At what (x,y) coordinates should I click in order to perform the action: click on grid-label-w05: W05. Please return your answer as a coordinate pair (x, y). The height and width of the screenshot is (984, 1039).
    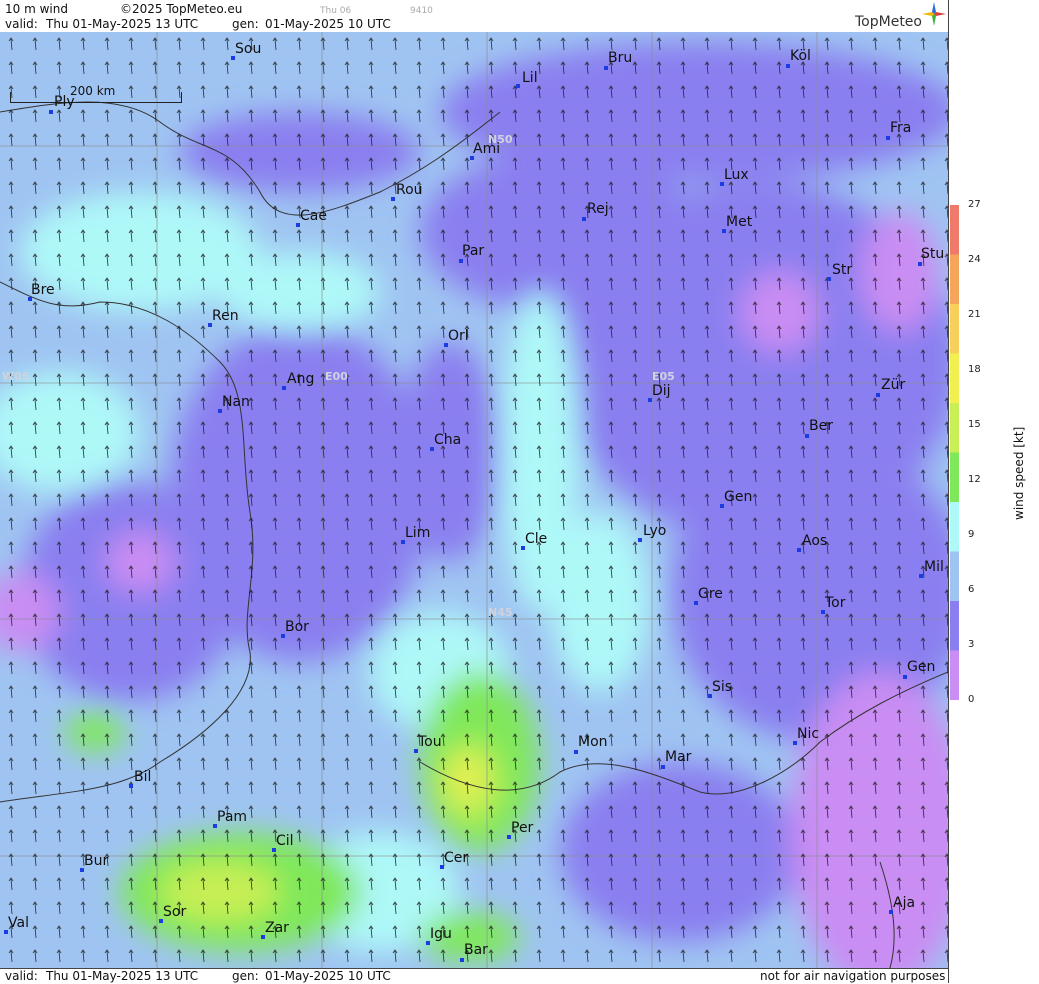
    Looking at the image, I should click on (16, 376).